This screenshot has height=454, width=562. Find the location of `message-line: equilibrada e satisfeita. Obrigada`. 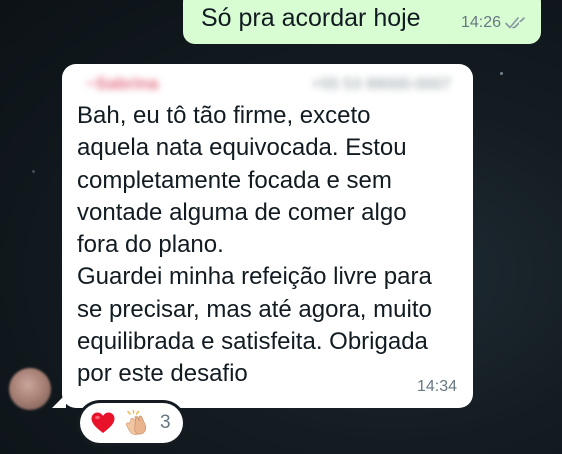

message-line: equilibrada e satisfeita. Obrigada is located at coordinates (252, 342).